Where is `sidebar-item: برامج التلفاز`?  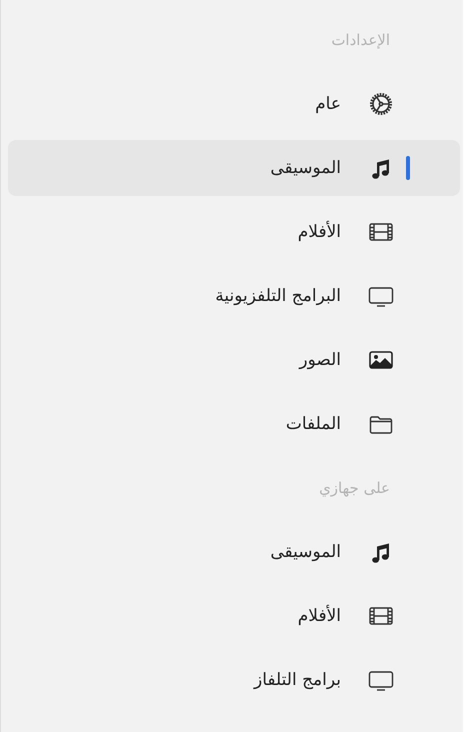
sidebar-item: برامج التلفاز is located at coordinates (234, 680).